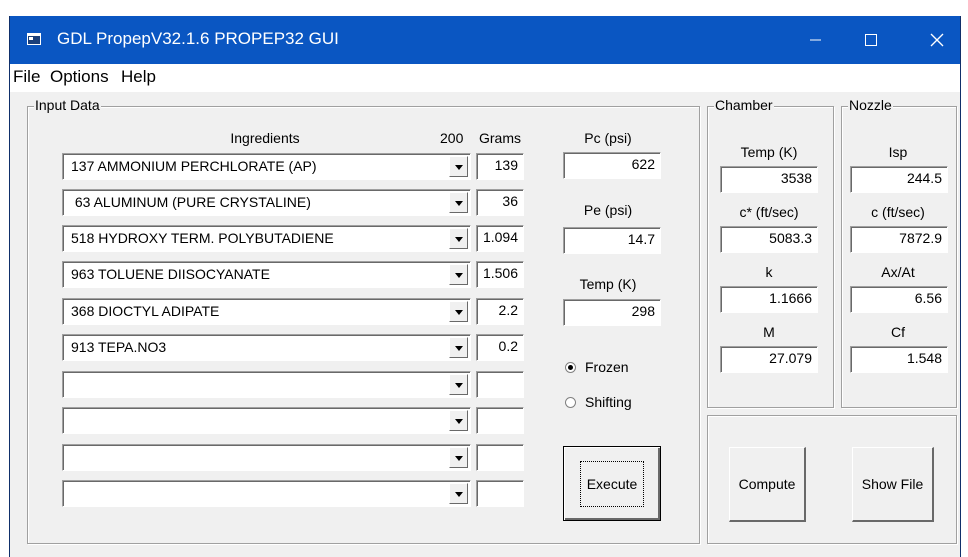 The height and width of the screenshot is (557, 968). Describe the element at coordinates (500, 311) in the screenshot. I see `grams-input: 2.2` at that location.